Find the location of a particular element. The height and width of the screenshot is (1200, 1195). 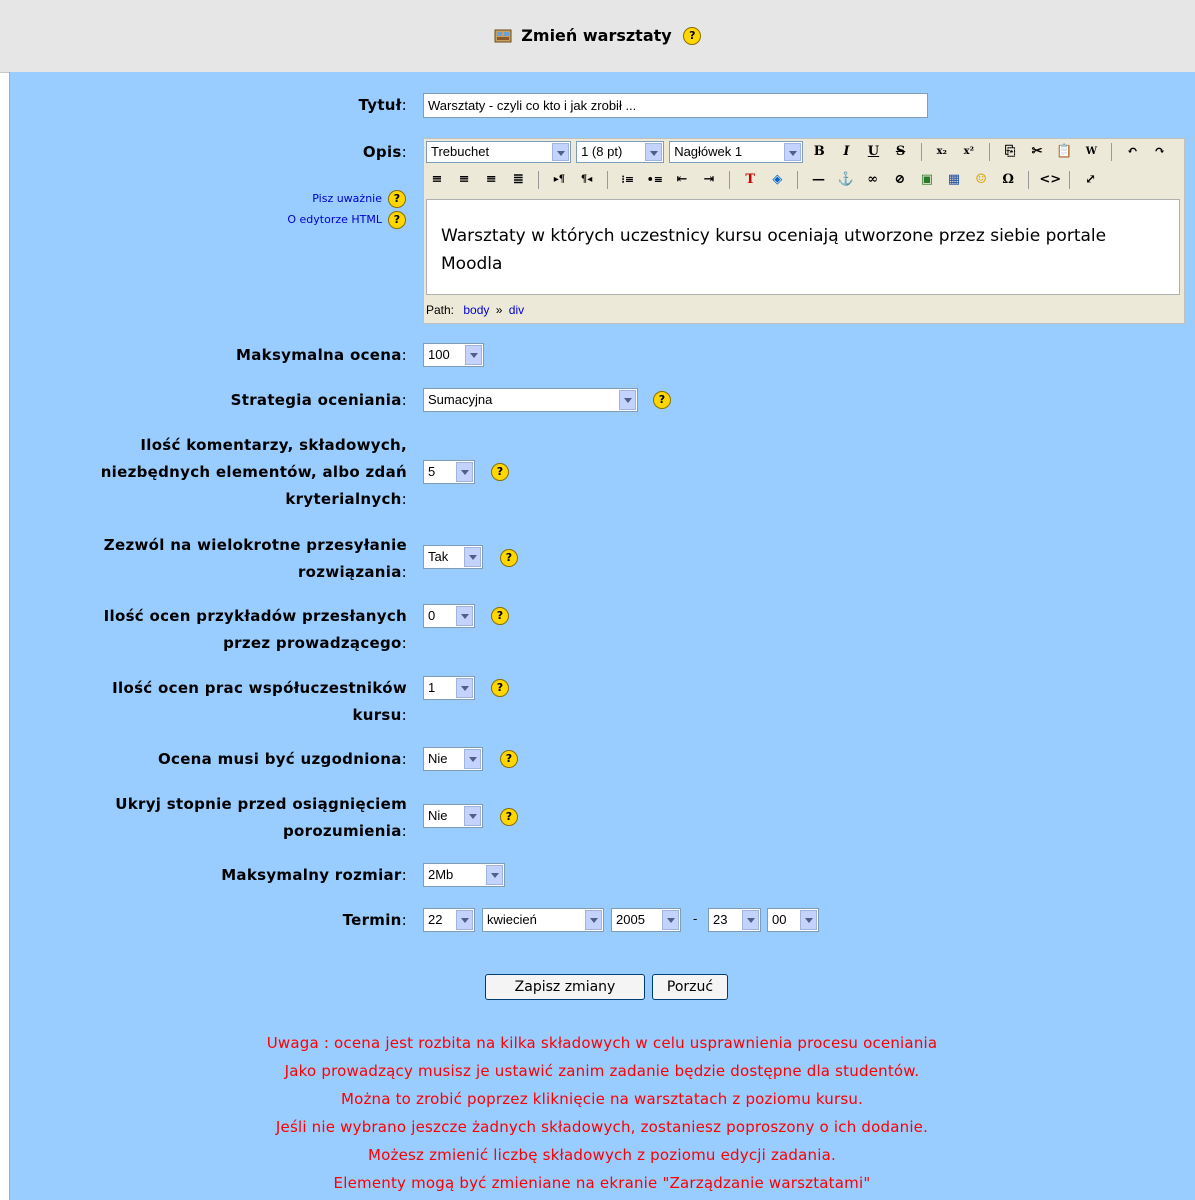

num-elements-select: 5 is located at coordinates (449, 472).